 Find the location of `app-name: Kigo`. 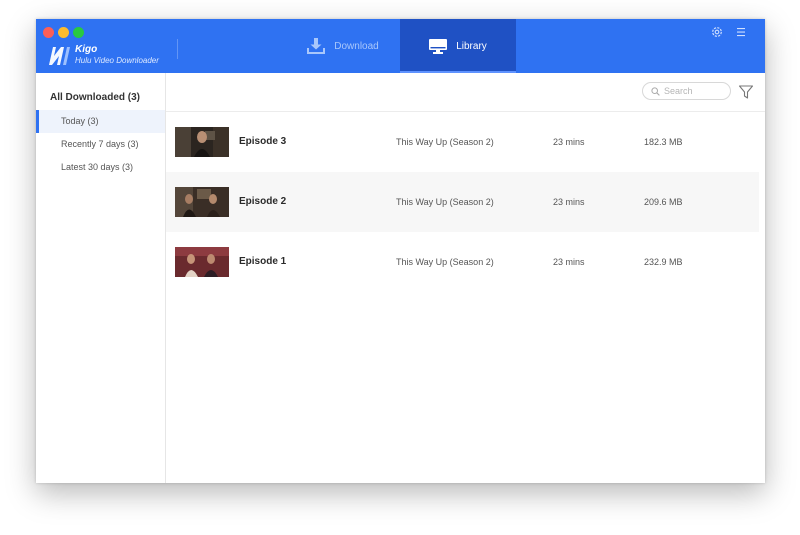

app-name: Kigo is located at coordinates (86, 49).